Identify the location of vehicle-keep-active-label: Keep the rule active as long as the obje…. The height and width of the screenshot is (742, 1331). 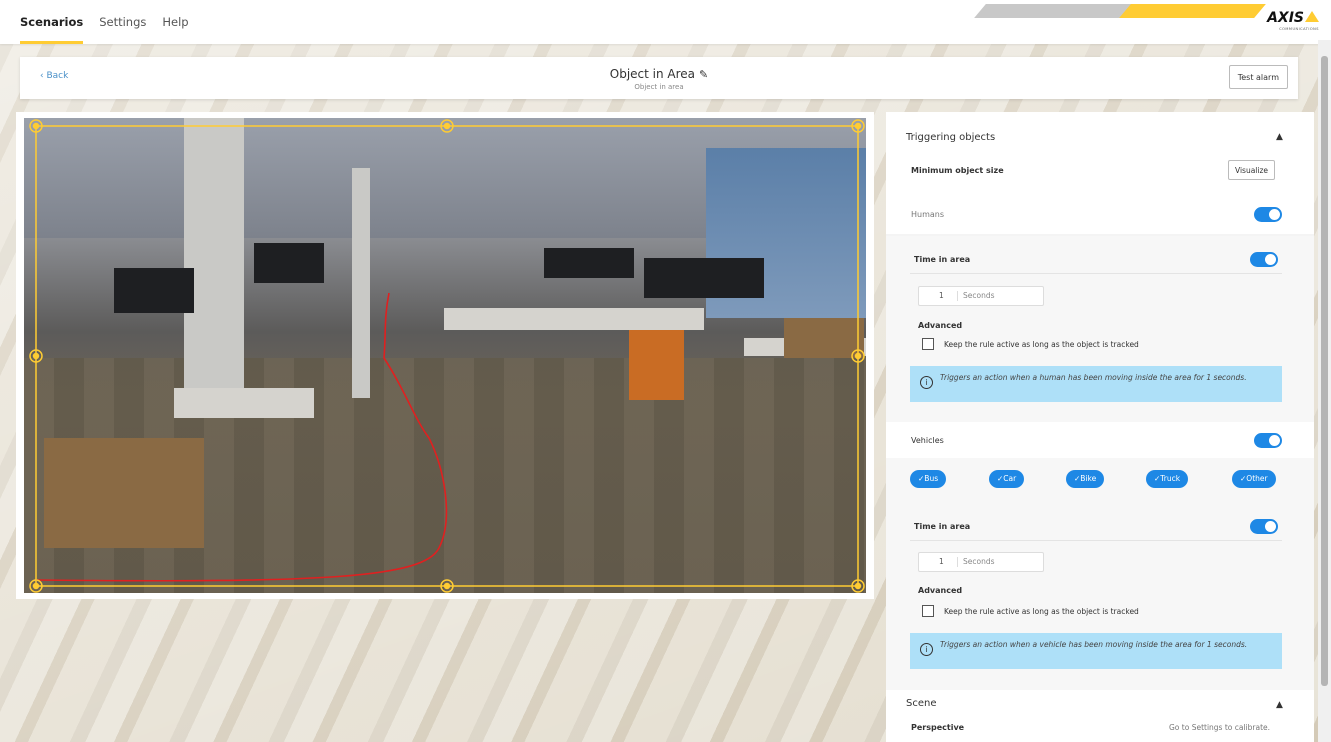
(1041, 611).